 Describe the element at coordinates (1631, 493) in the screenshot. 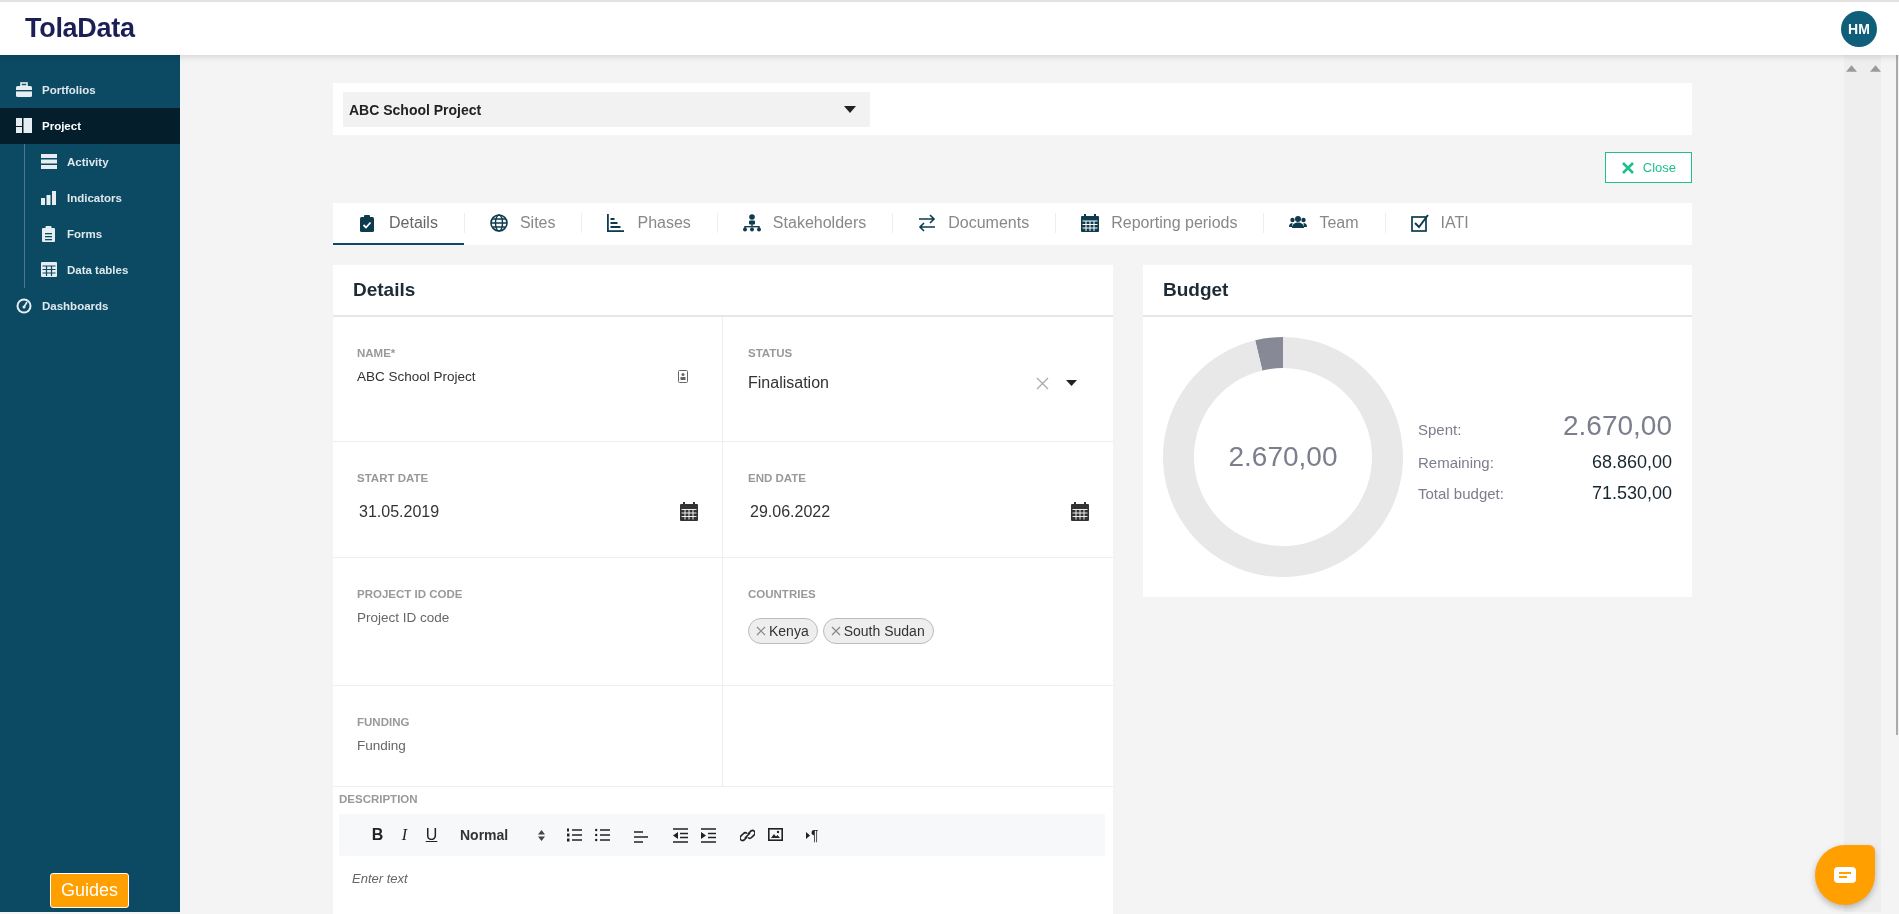

I see `budget-value: 71.530,00` at that location.